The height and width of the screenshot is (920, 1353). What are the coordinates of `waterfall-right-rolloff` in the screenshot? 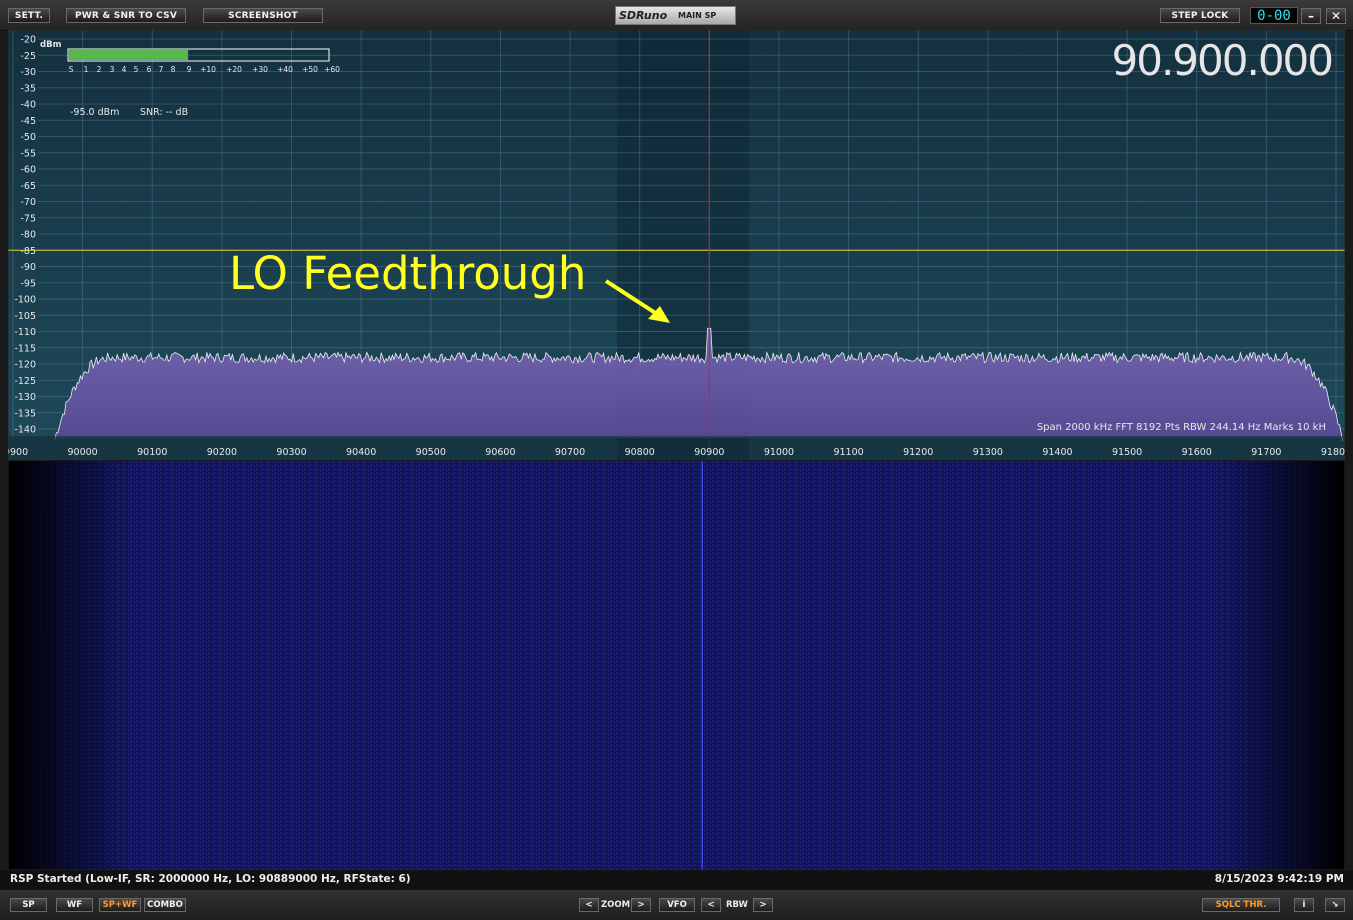 It's located at (1281, 665).